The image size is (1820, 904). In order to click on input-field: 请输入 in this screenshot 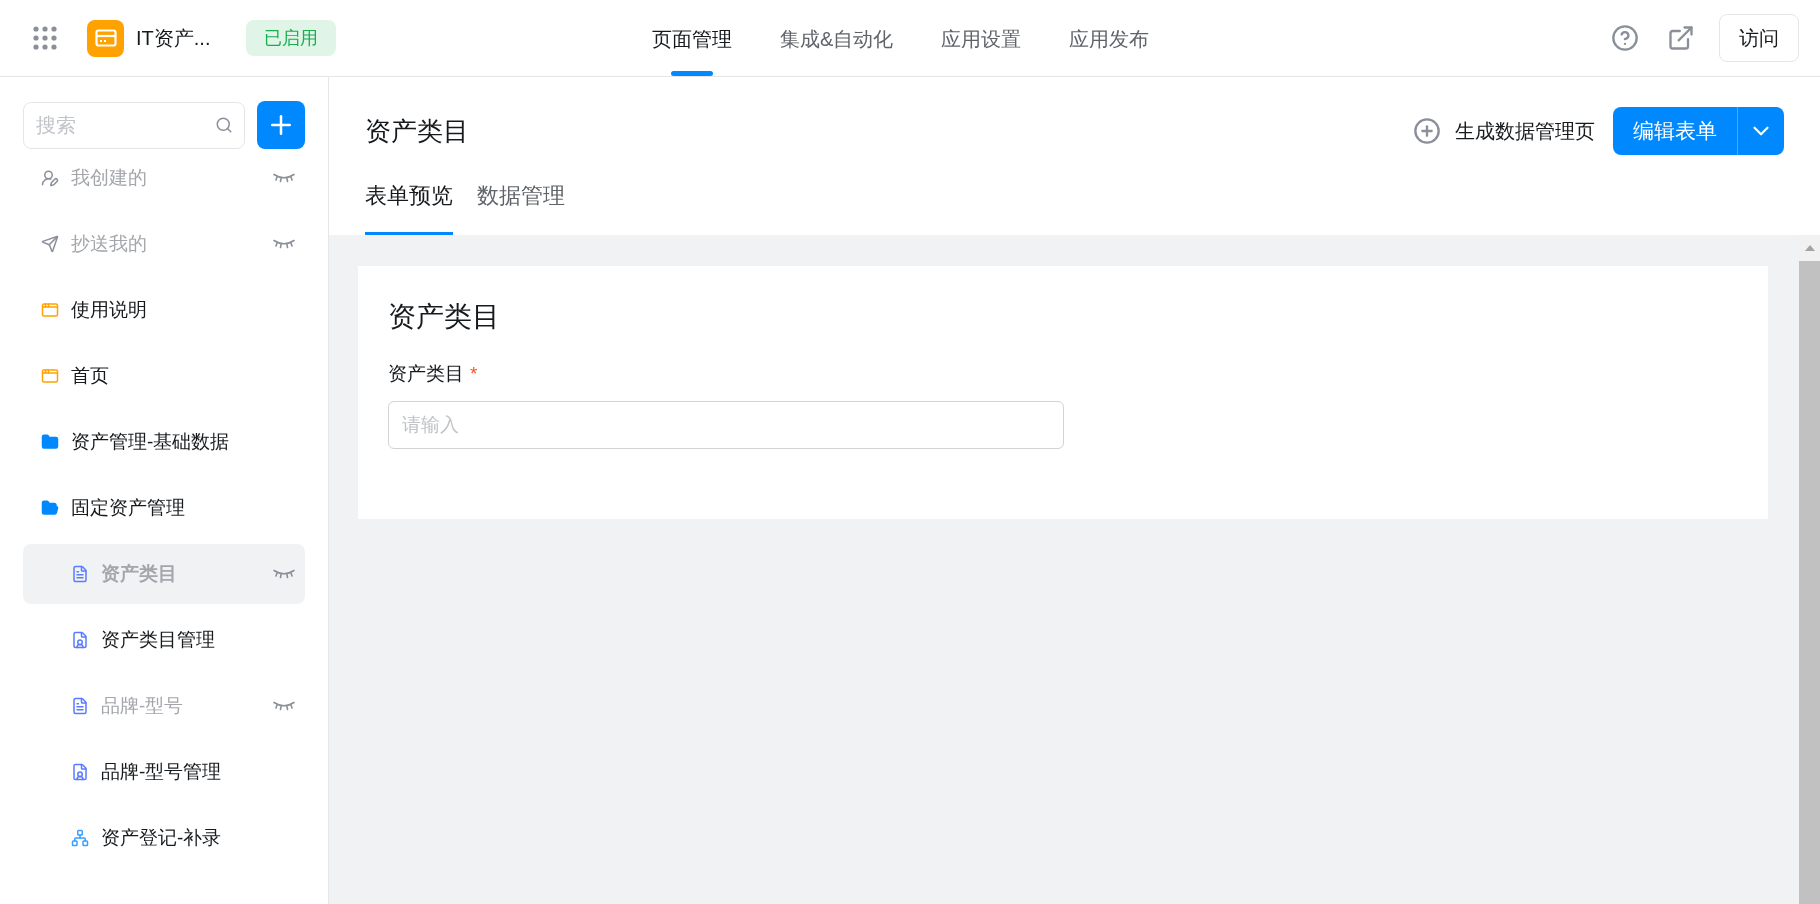, I will do `click(726, 424)`.